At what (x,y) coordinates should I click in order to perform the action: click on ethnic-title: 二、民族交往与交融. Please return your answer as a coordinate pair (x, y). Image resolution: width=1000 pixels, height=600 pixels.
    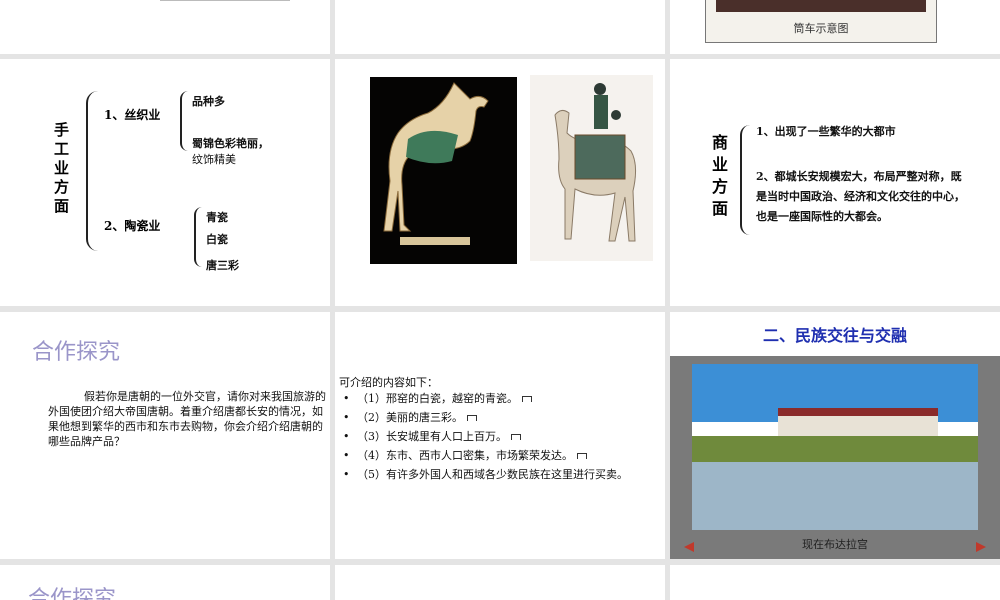
    Looking at the image, I should click on (834, 335).